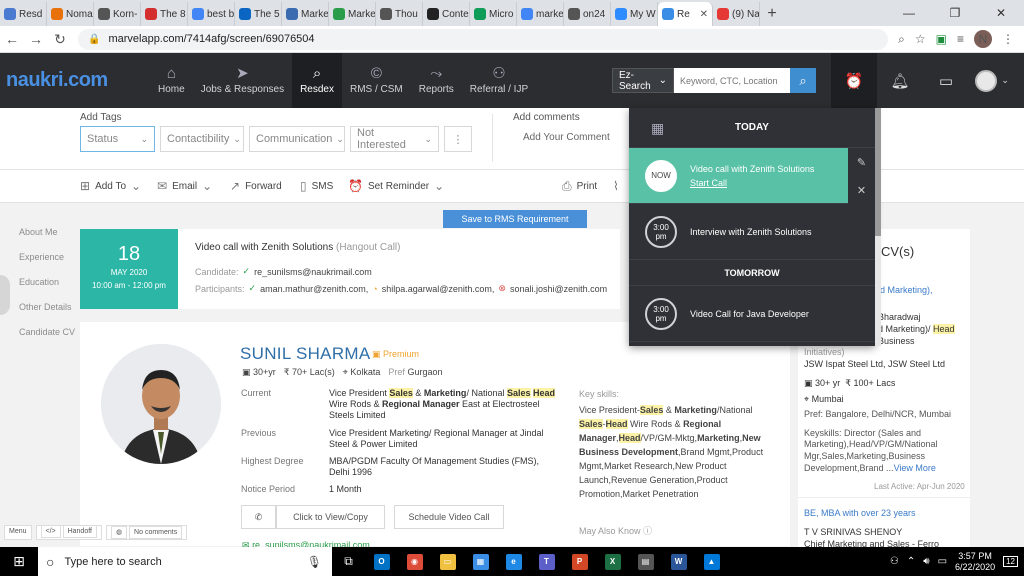  Describe the element at coordinates (941, 39) in the screenshot. I see `extension-icon: ▣` at that location.